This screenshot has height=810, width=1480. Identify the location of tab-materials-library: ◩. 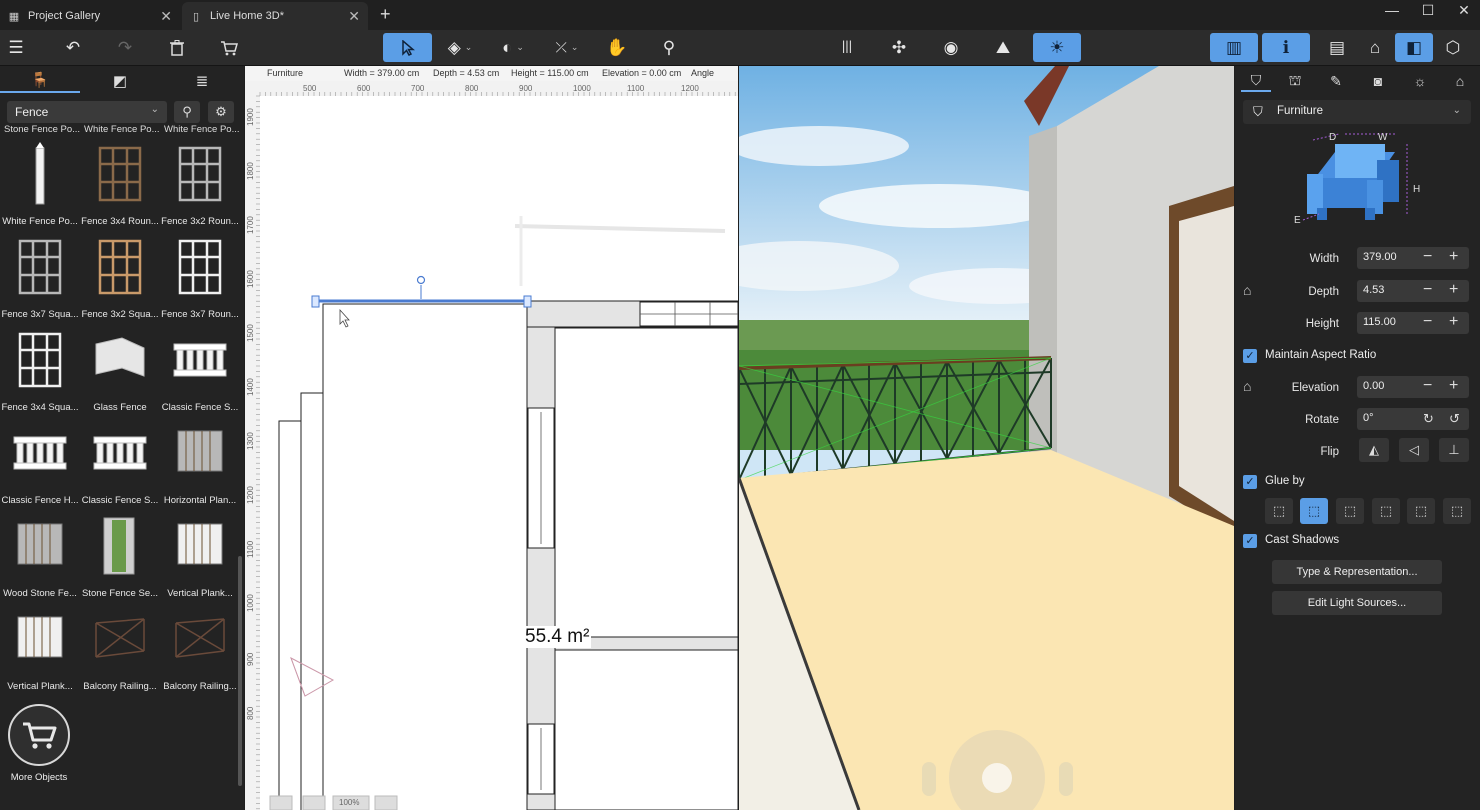
(120, 81).